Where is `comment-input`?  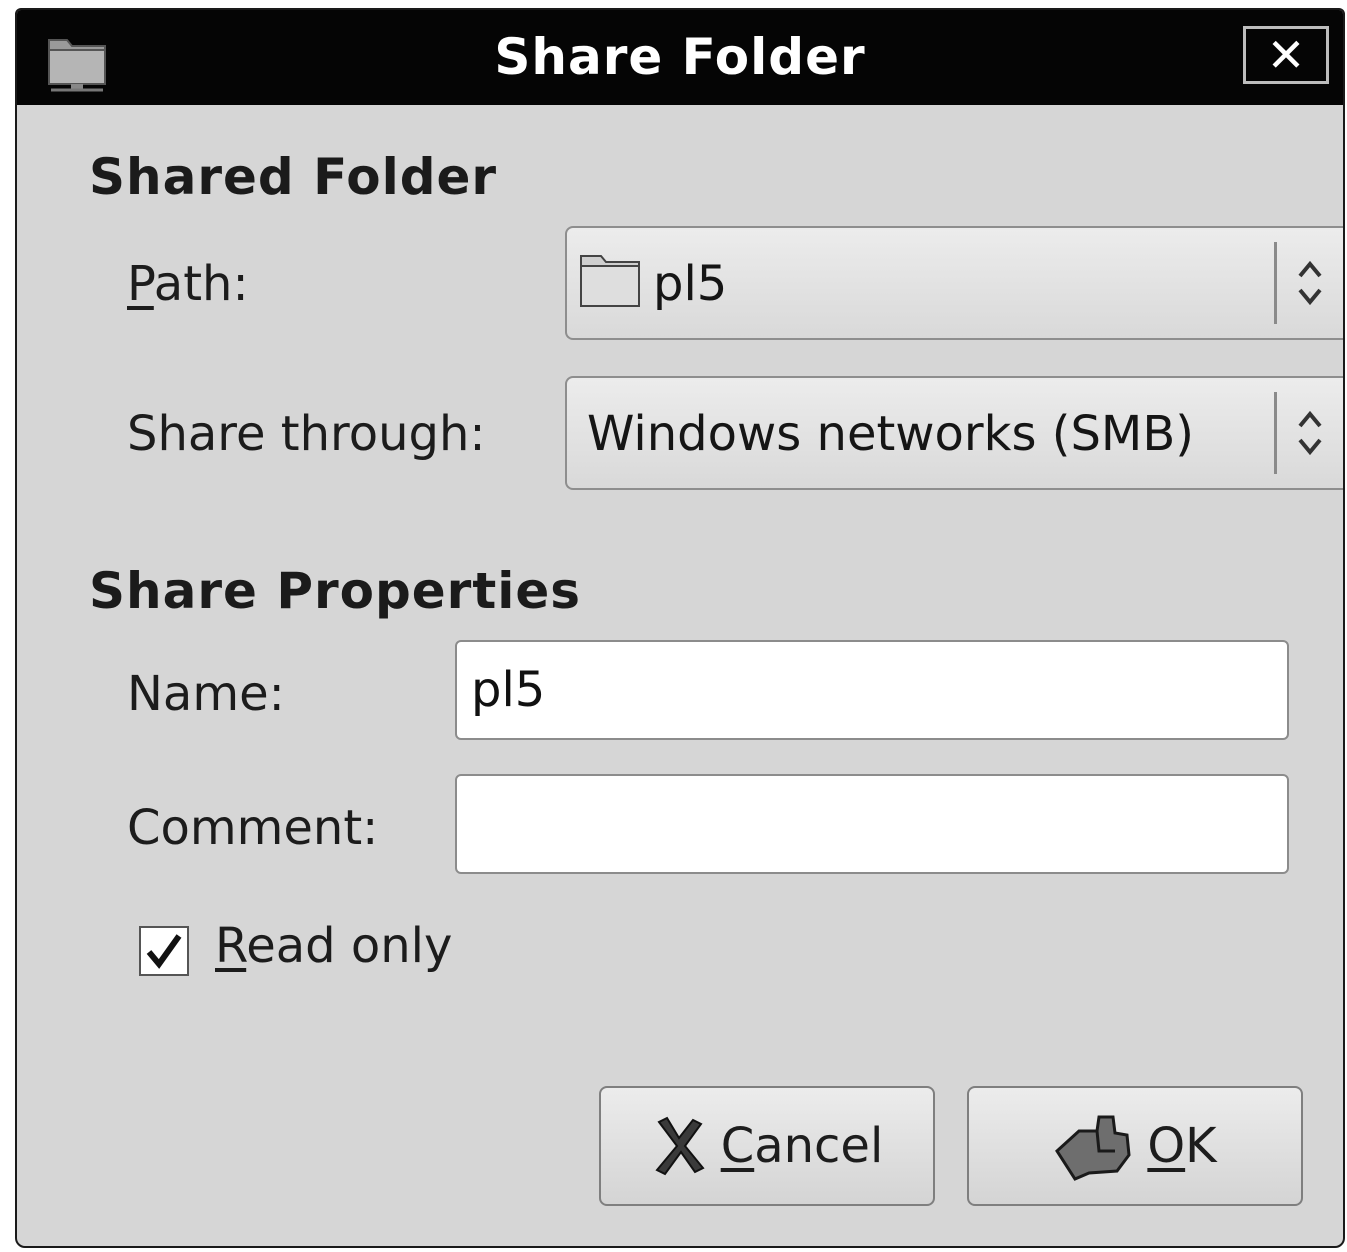
comment-input is located at coordinates (872, 824).